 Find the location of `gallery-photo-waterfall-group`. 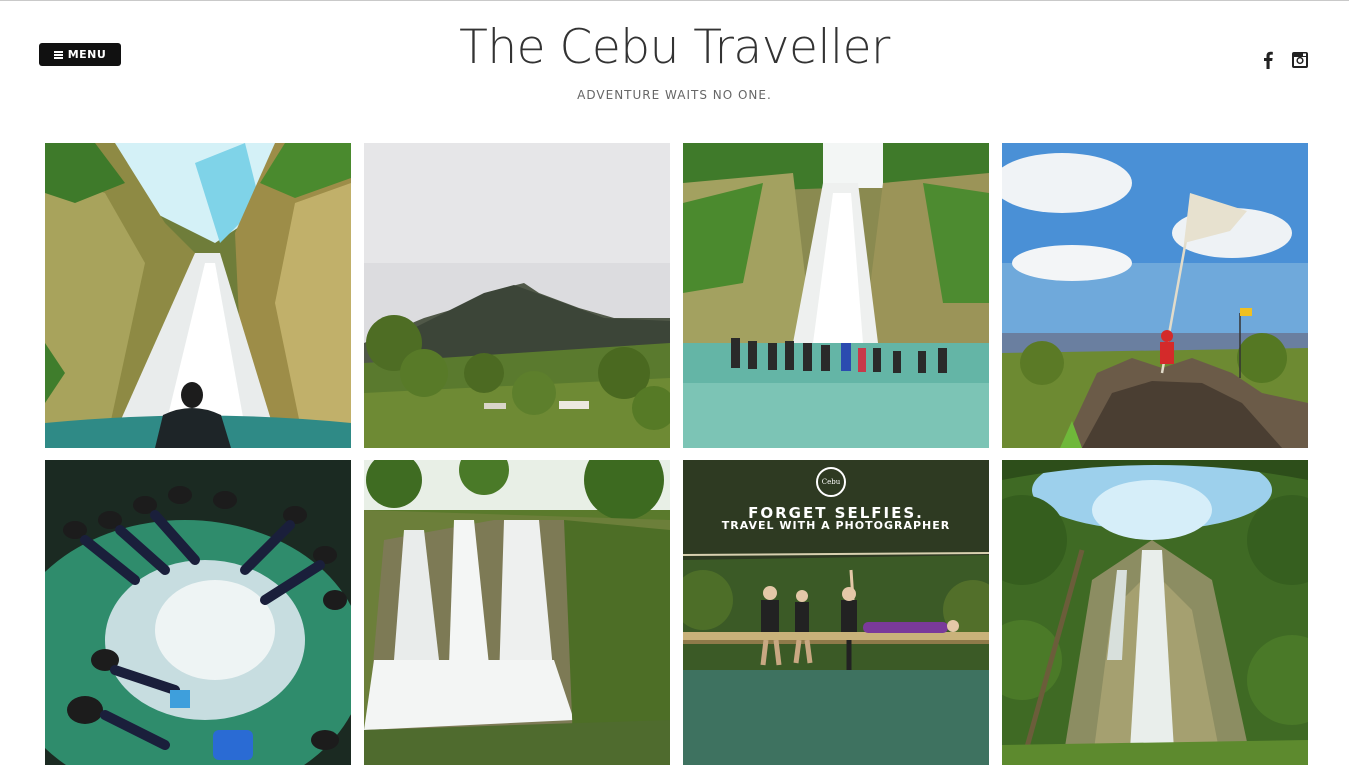

gallery-photo-waterfall-group is located at coordinates (836, 295).